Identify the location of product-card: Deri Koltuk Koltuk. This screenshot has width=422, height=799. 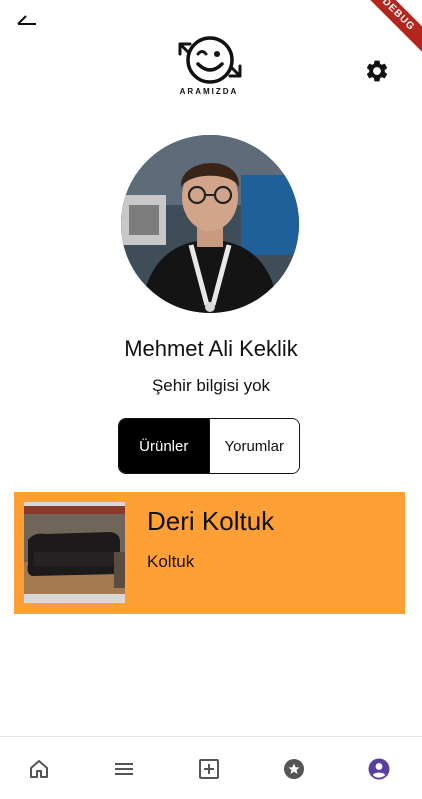
(209, 553).